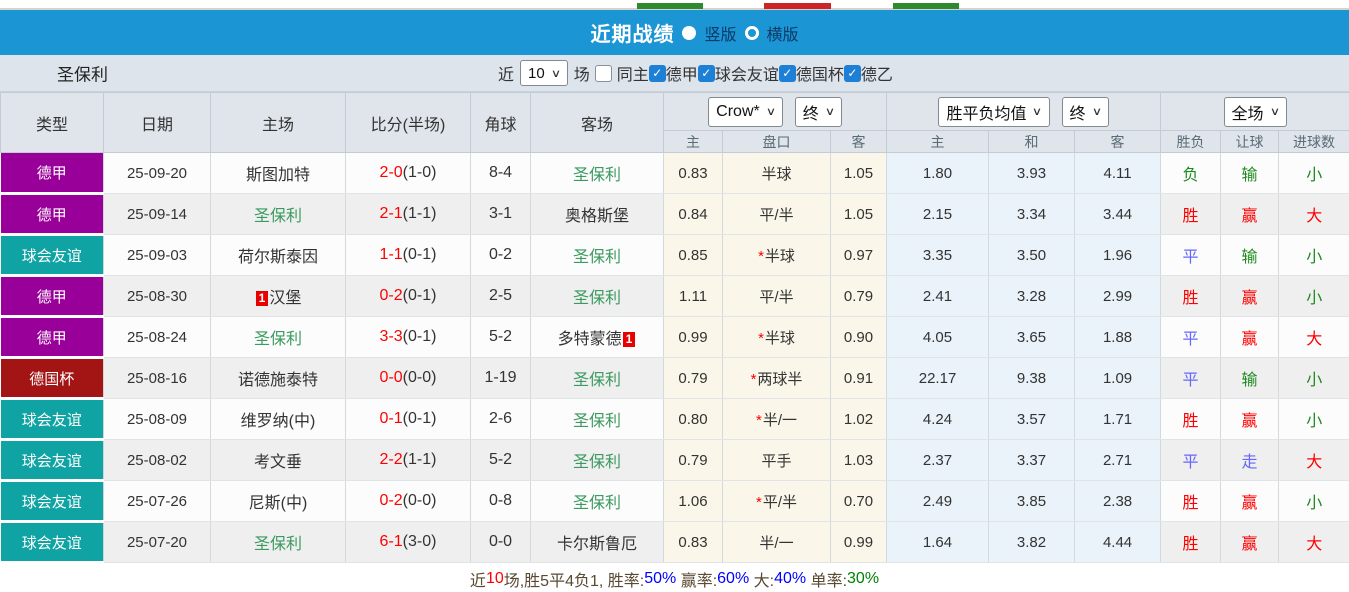  I want to click on team-name: 奥格斯堡, so click(596, 216).